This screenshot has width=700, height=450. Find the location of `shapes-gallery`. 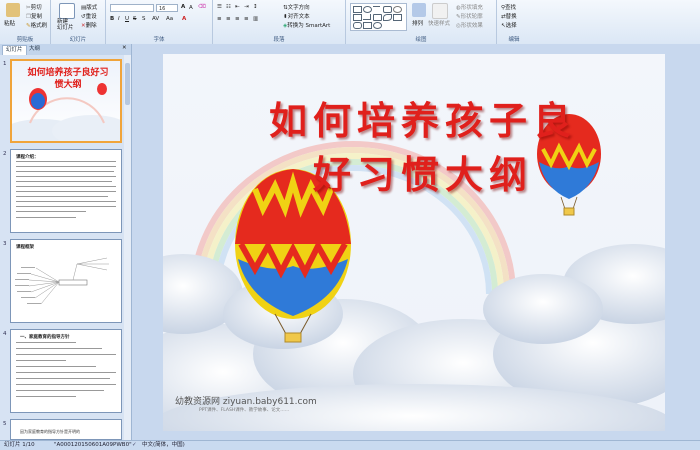

shapes-gallery is located at coordinates (378, 17).